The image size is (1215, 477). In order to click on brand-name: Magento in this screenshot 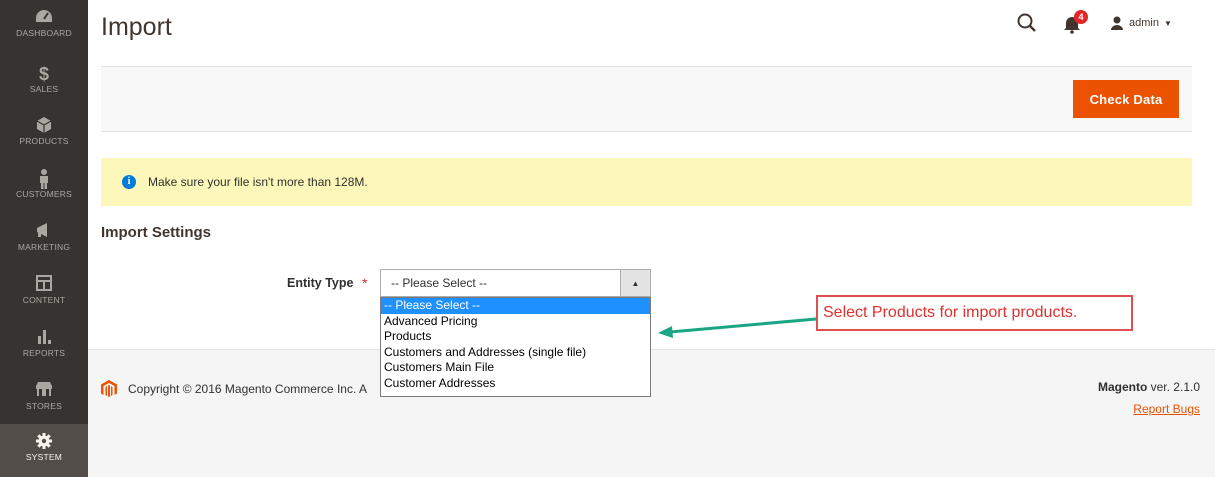, I will do `click(1122, 387)`.